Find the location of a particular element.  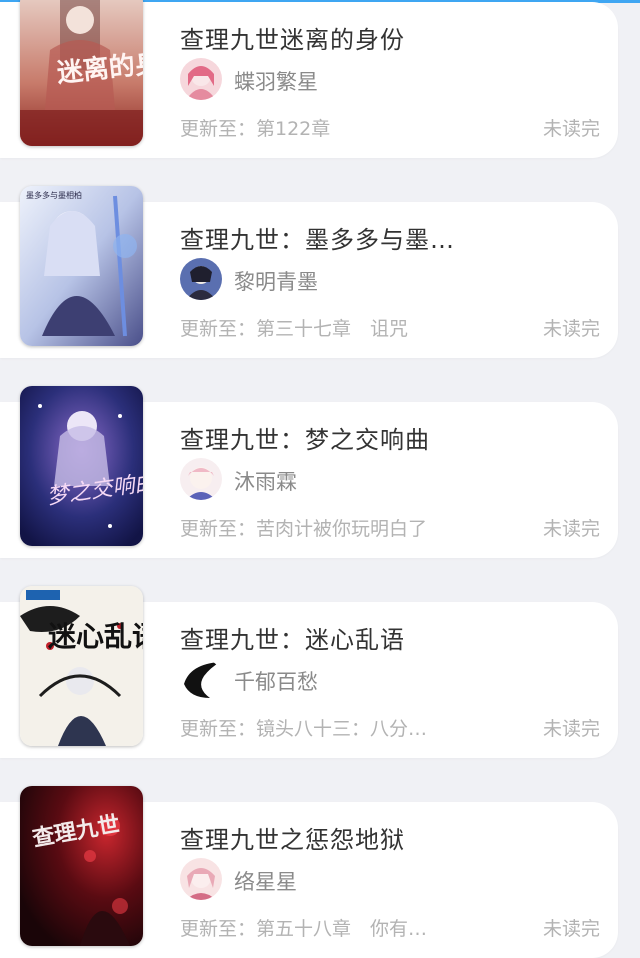

book-cover: 墨多多与墨相柏 is located at coordinates (81, 266).